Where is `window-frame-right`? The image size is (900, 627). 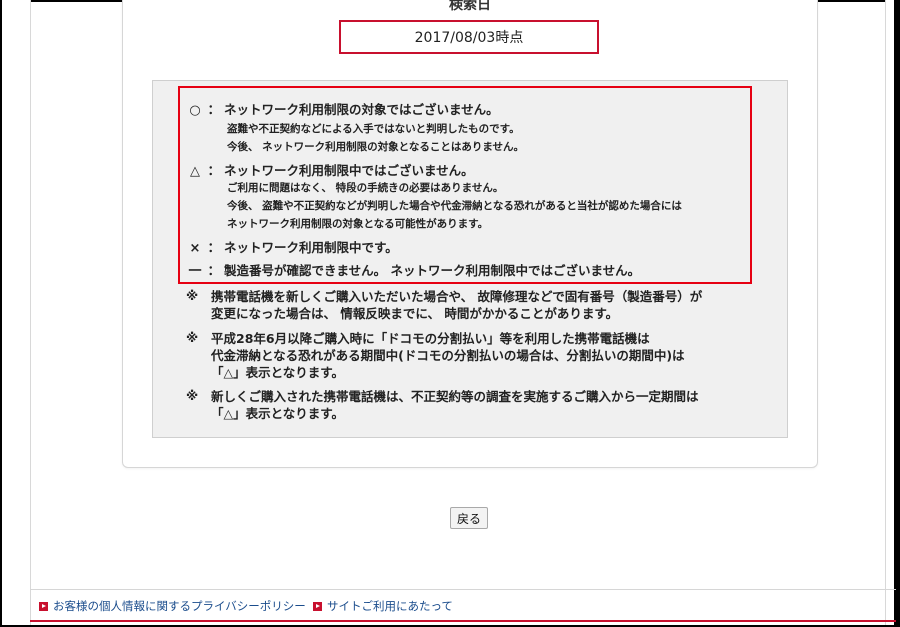
window-frame-right is located at coordinates (897, 313).